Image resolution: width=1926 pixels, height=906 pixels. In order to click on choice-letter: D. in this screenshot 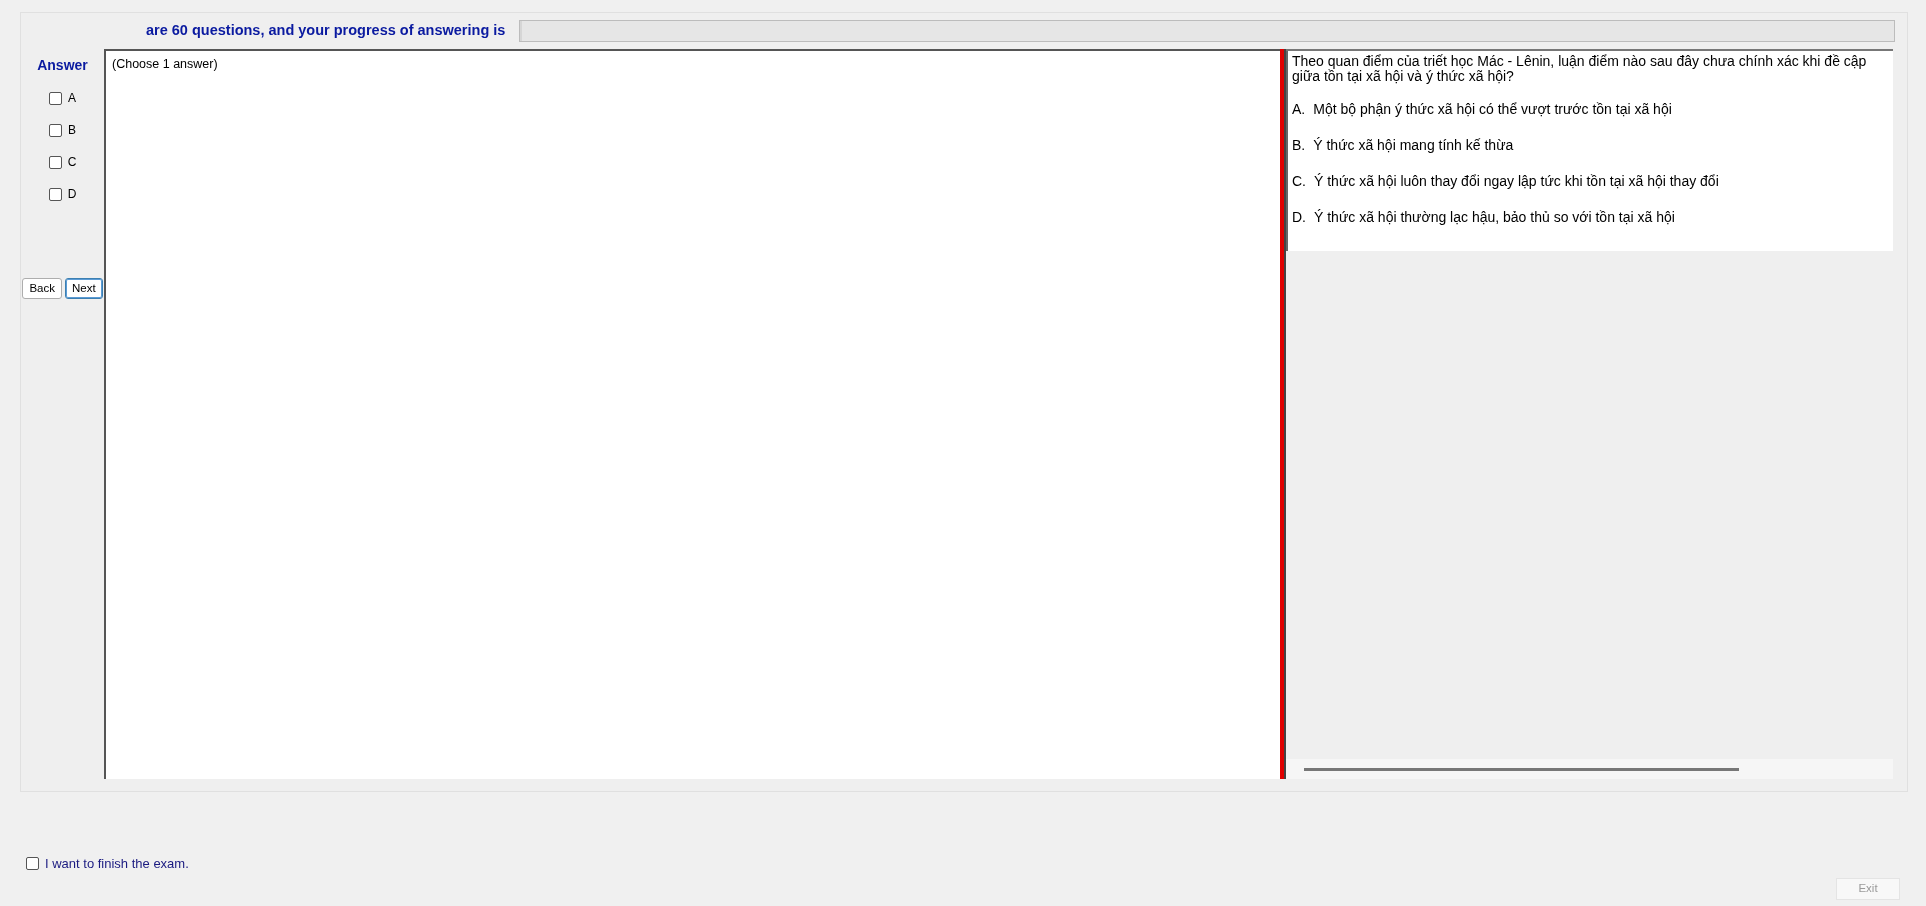, I will do `click(1299, 217)`.